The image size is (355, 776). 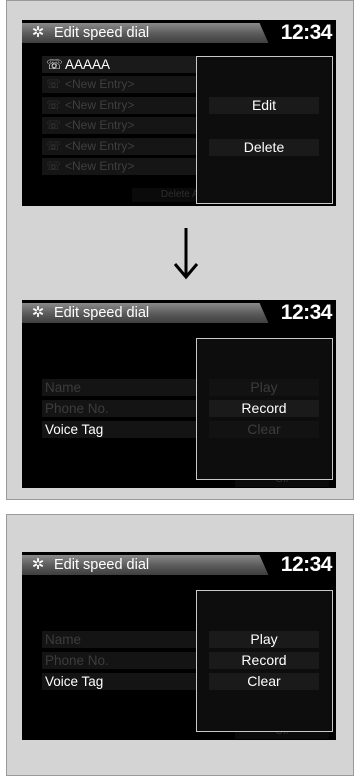 I want to click on down-arrow-icon, so click(x=186, y=254).